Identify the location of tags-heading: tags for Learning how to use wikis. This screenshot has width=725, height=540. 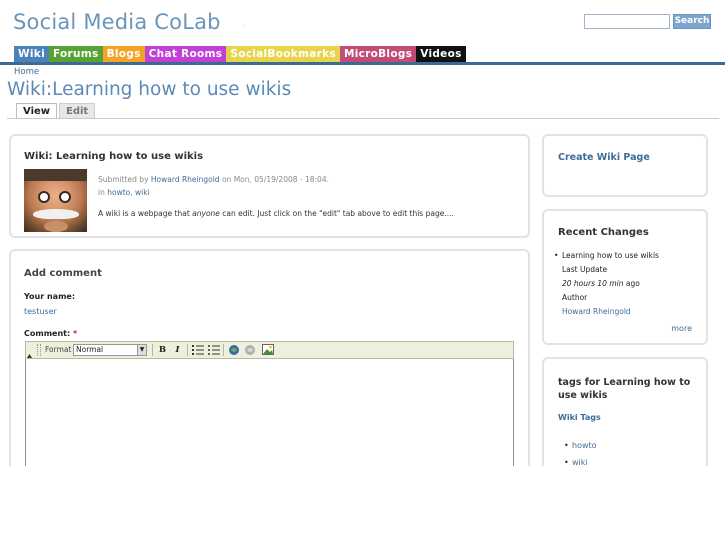
(624, 389).